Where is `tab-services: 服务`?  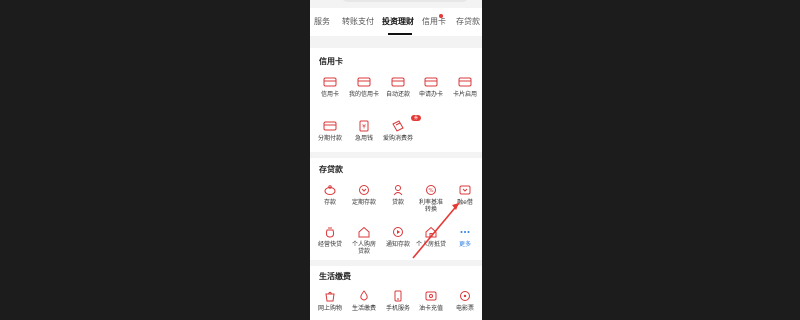 tab-services: 服务 is located at coordinates (322, 21).